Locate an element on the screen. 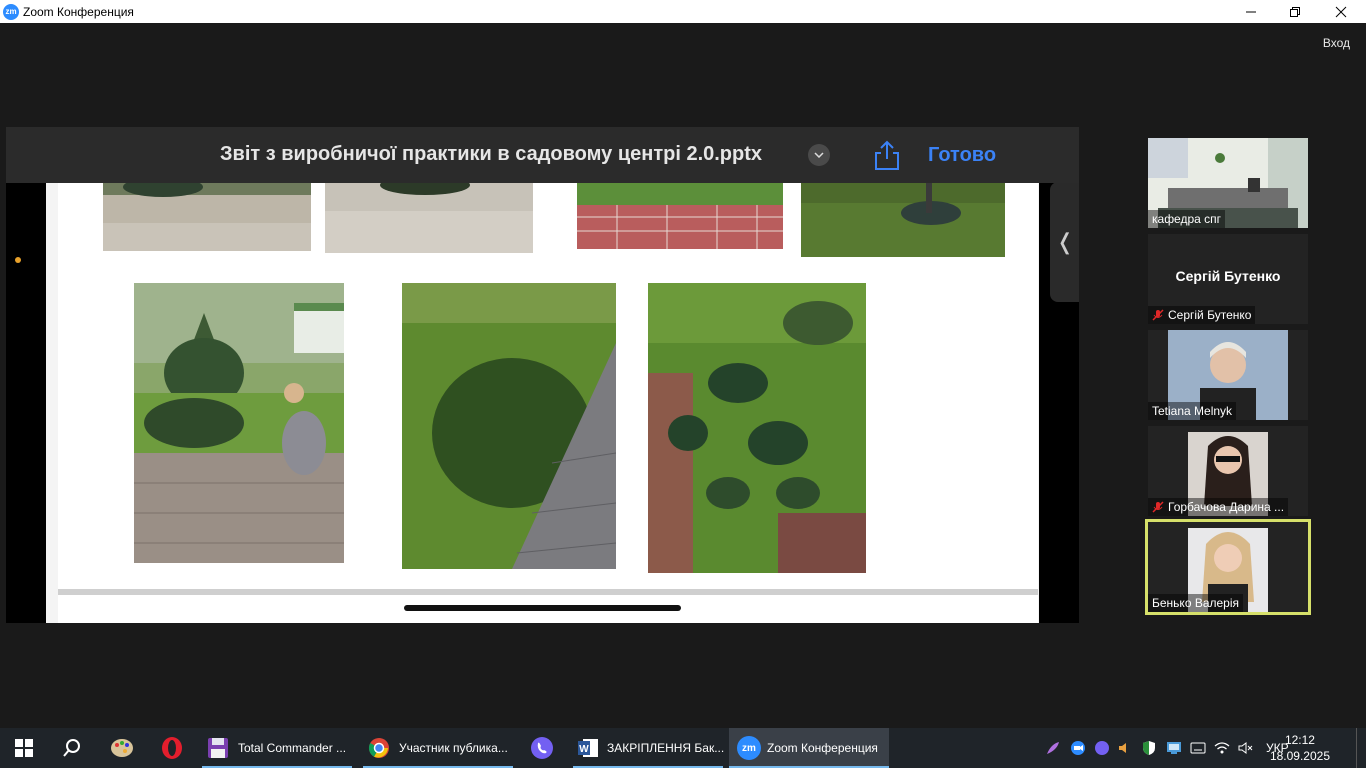 The height and width of the screenshot is (768, 1366). windows-start-icon is located at coordinates (24, 748).